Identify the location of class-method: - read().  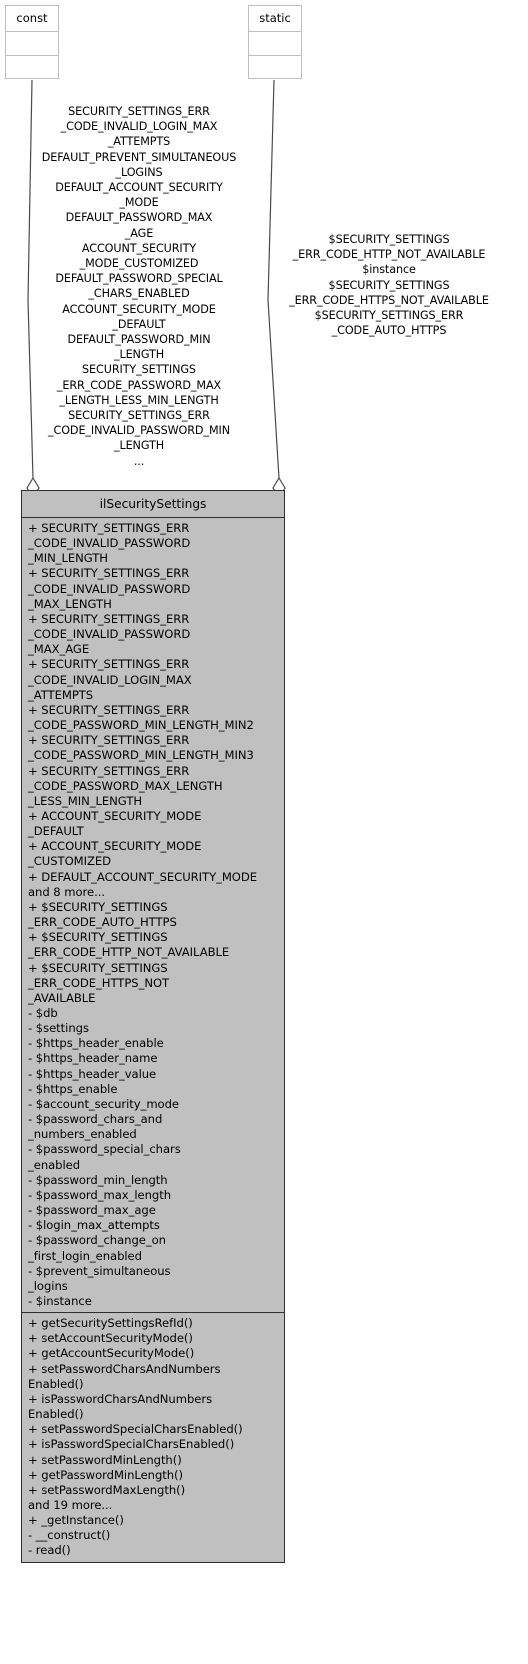
(49, 1550).